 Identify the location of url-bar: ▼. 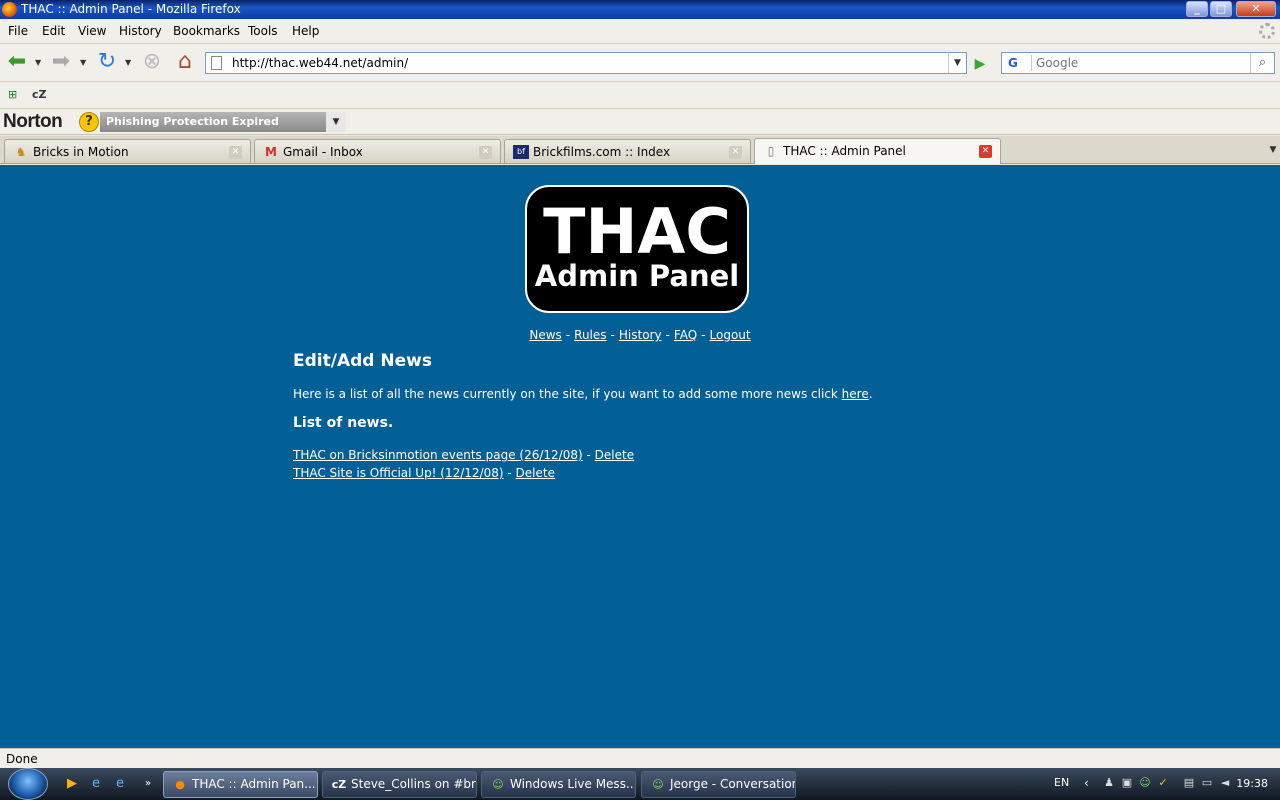
(586, 63).